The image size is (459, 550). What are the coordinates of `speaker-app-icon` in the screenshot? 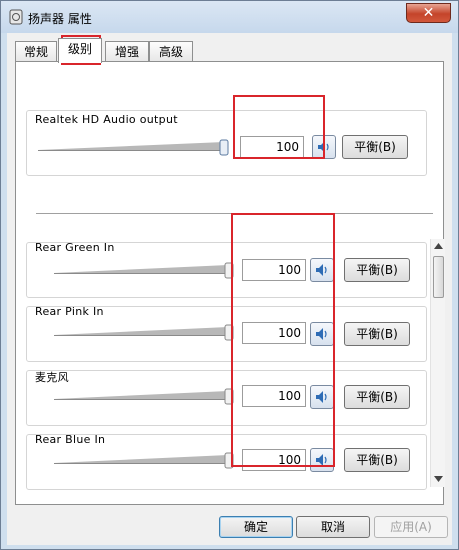 It's located at (16, 17).